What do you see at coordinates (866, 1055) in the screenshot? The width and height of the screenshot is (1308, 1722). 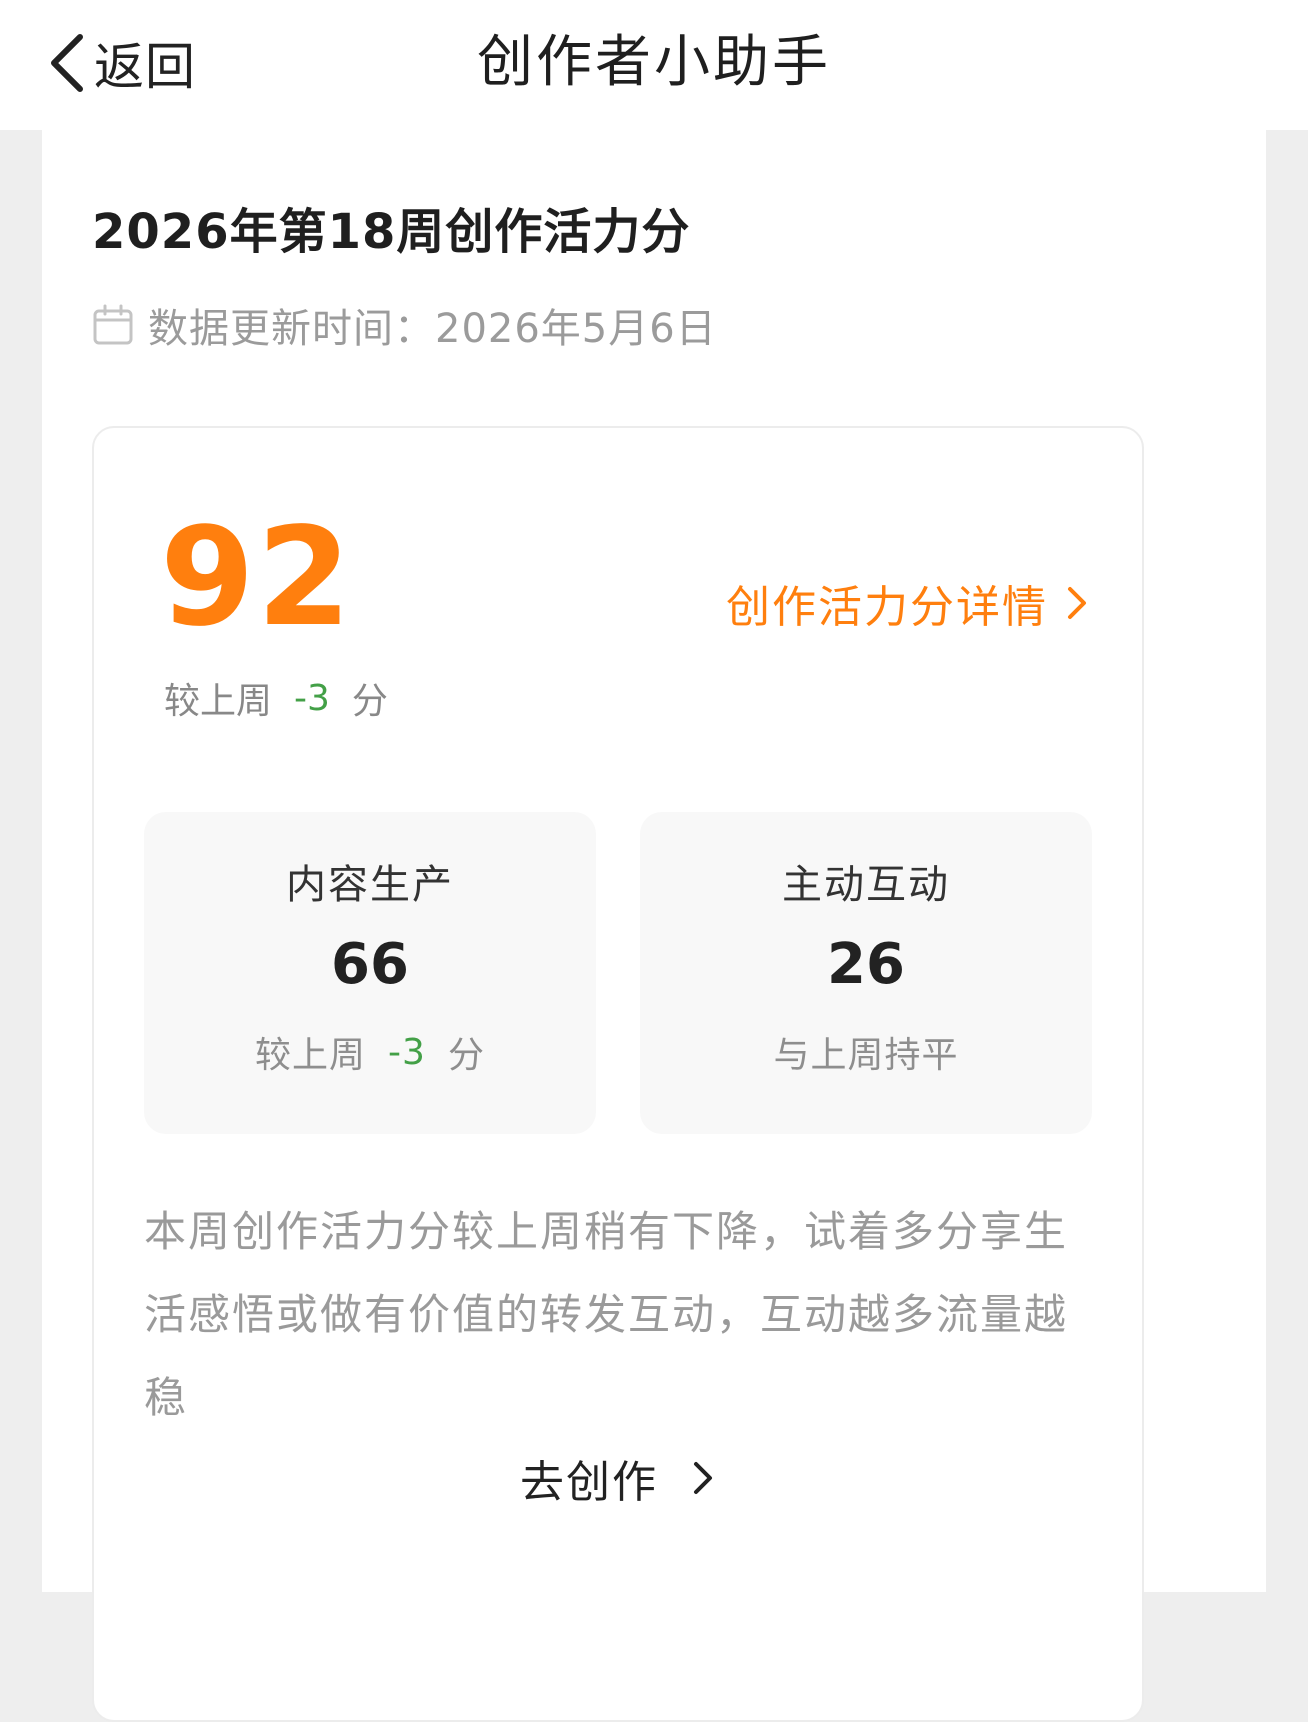 I see `status-text: 与上周持平` at bounding box center [866, 1055].